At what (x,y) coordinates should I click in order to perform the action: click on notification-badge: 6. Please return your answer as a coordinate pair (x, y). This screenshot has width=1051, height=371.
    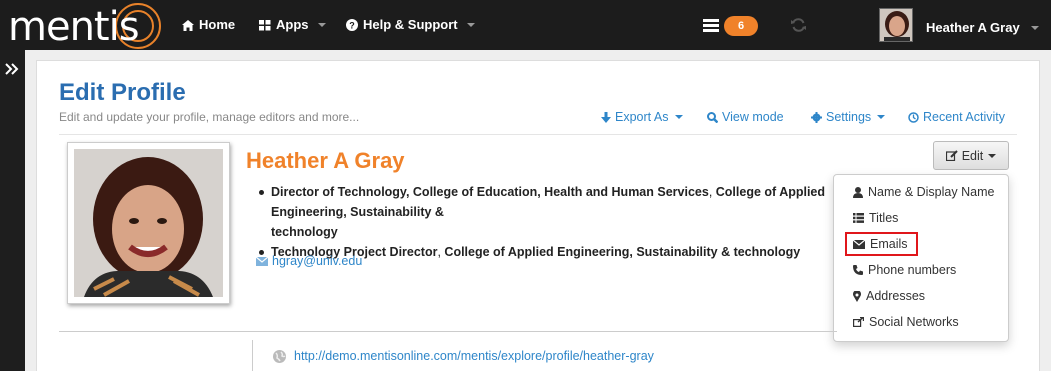
    Looking at the image, I should click on (741, 26).